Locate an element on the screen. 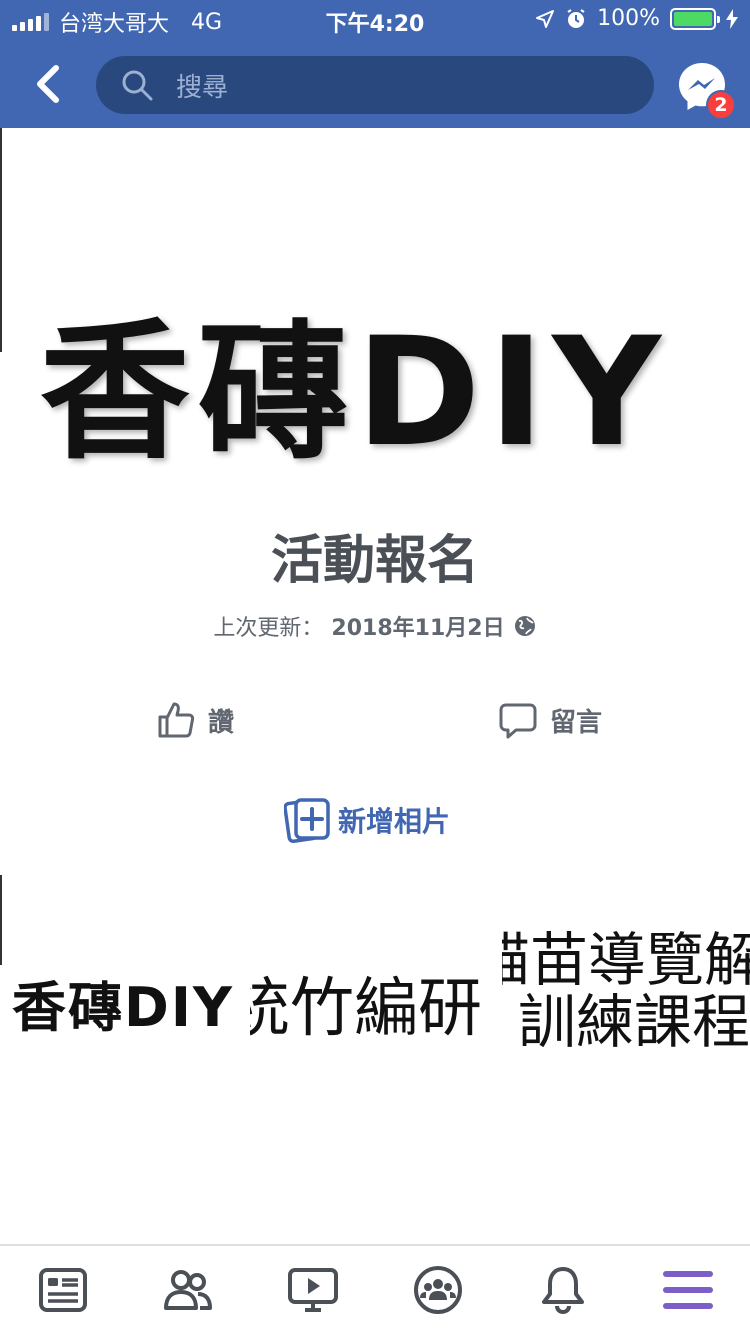 The height and width of the screenshot is (1334, 750). tab-watch is located at coordinates (313, 1290).